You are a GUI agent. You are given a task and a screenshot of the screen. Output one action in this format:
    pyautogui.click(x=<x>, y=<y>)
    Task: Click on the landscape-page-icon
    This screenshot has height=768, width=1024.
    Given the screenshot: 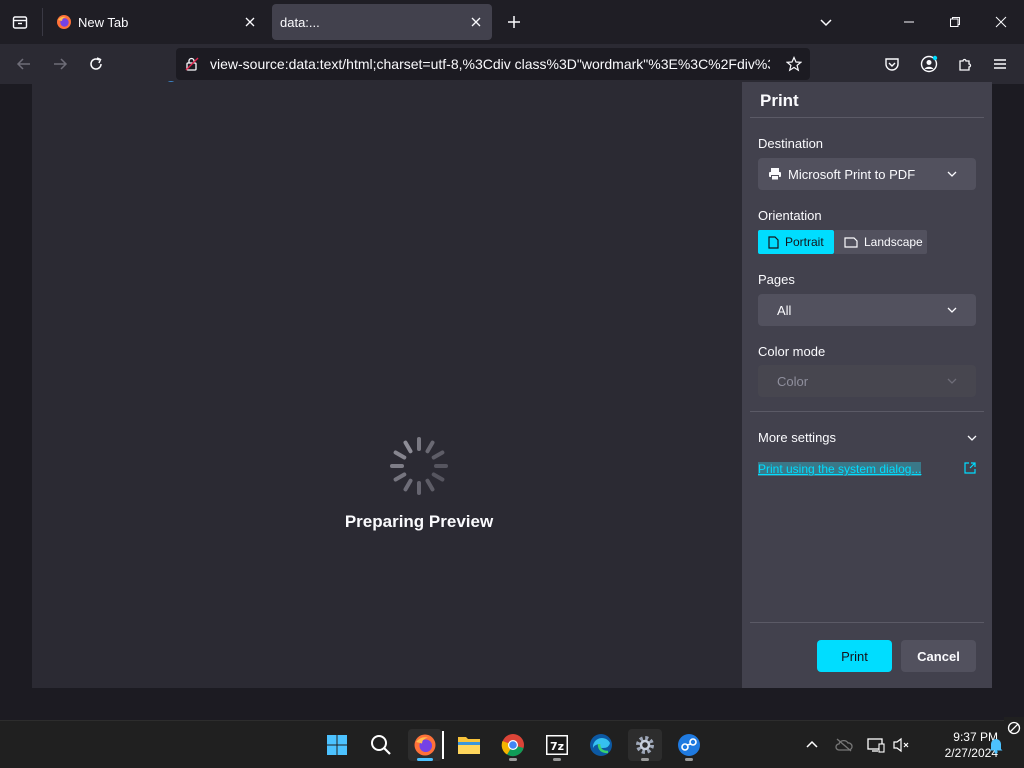 What is the action you would take?
    pyautogui.click(x=851, y=242)
    